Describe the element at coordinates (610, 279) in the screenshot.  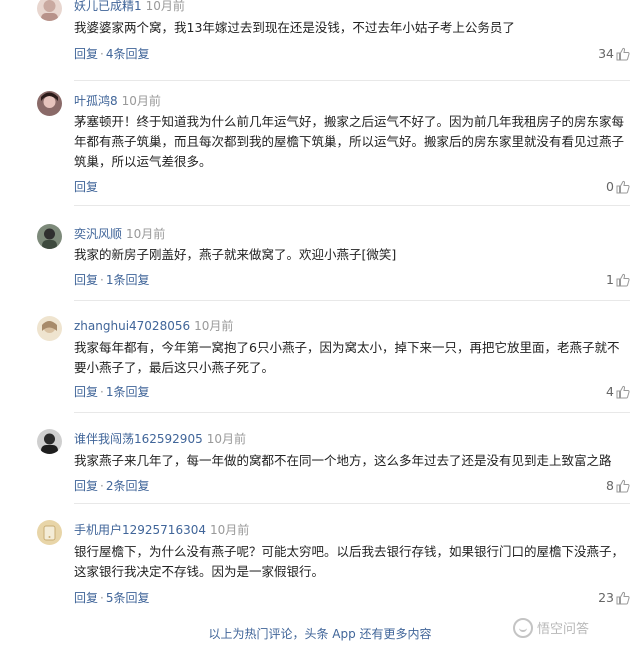
I see `like-count: 1` at that location.